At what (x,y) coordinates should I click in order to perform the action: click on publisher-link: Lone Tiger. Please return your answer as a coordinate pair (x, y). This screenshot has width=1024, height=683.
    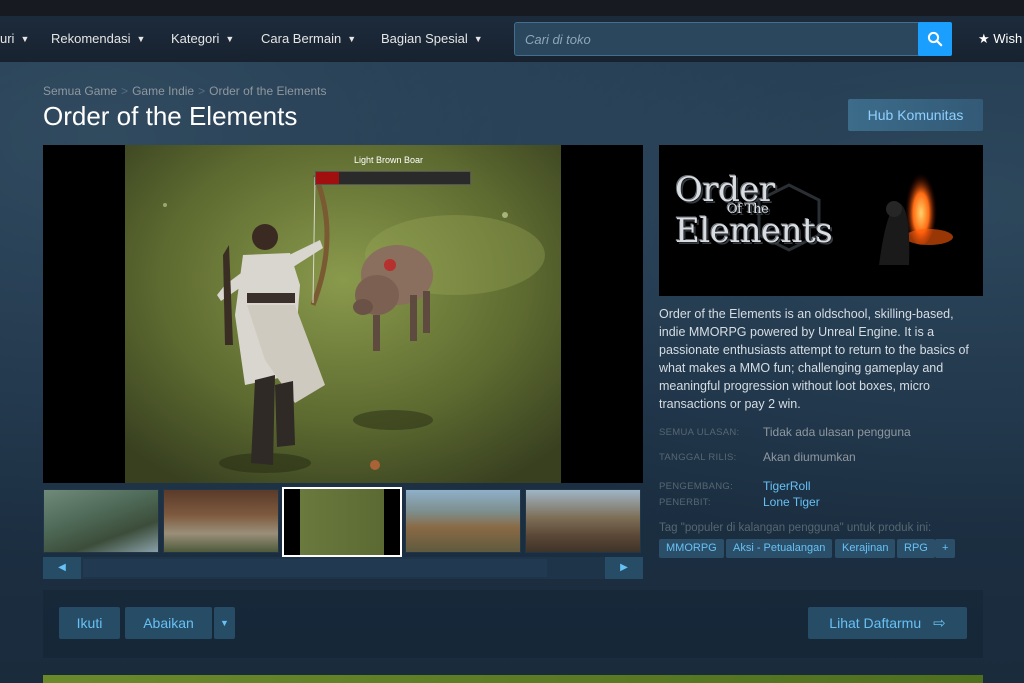
    Looking at the image, I should click on (791, 502).